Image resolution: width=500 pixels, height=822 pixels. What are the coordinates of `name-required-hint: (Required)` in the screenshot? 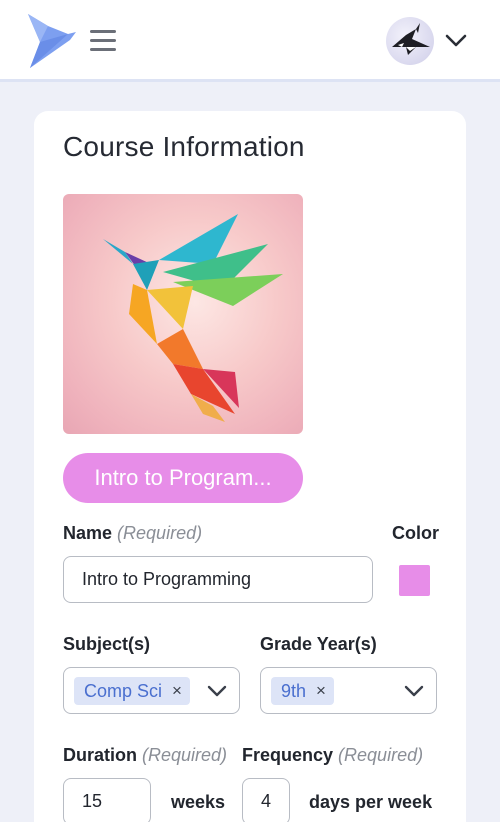 It's located at (160, 533).